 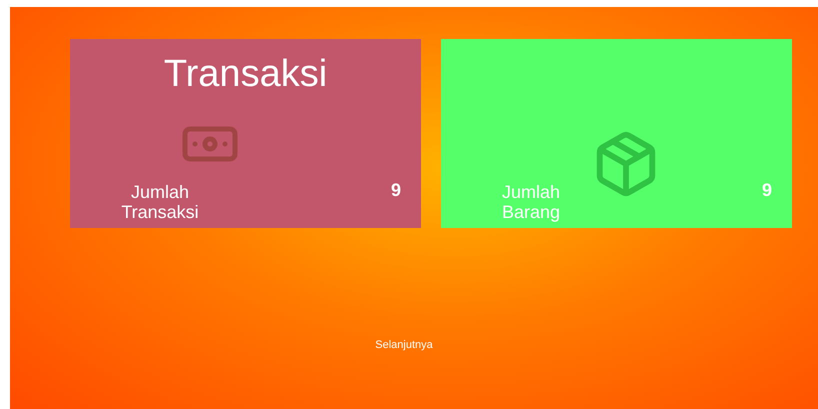 I want to click on card-label: Jumlah Transaksi, so click(x=160, y=202).